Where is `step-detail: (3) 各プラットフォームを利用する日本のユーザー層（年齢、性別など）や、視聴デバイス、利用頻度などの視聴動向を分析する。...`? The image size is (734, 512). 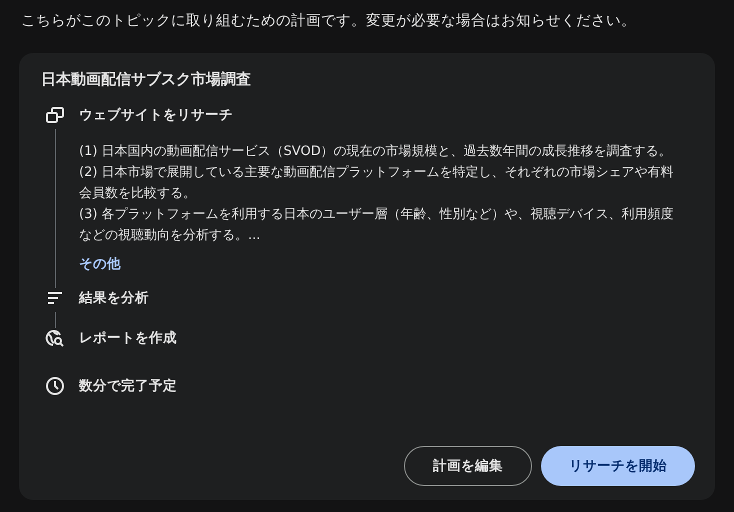
step-detail: (3) 各プラットフォームを利用する日本のユーザー層（年齢、性別など）や、視聴デバイス、利用頻度などの視聴動向を分析する。... is located at coordinates (377, 225).